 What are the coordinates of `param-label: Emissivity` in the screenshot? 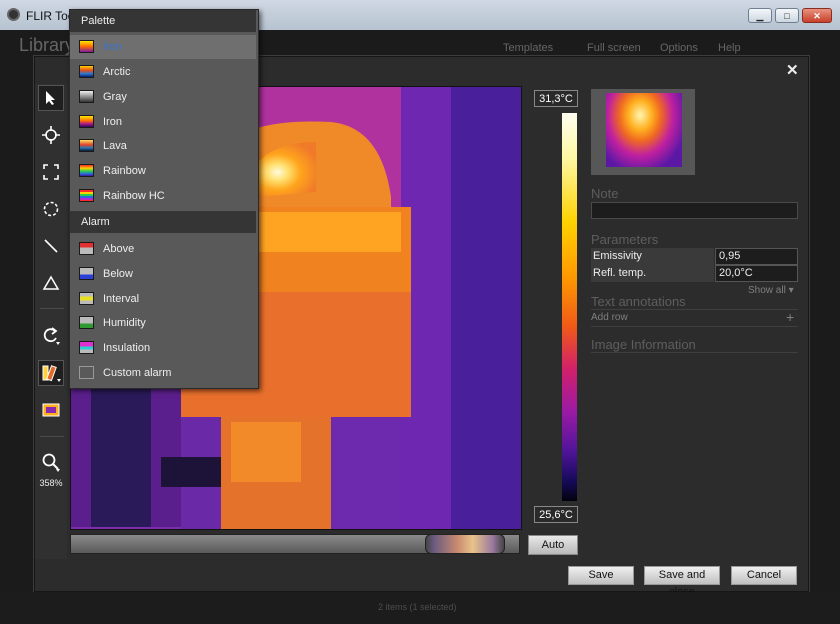 It's located at (652, 256).